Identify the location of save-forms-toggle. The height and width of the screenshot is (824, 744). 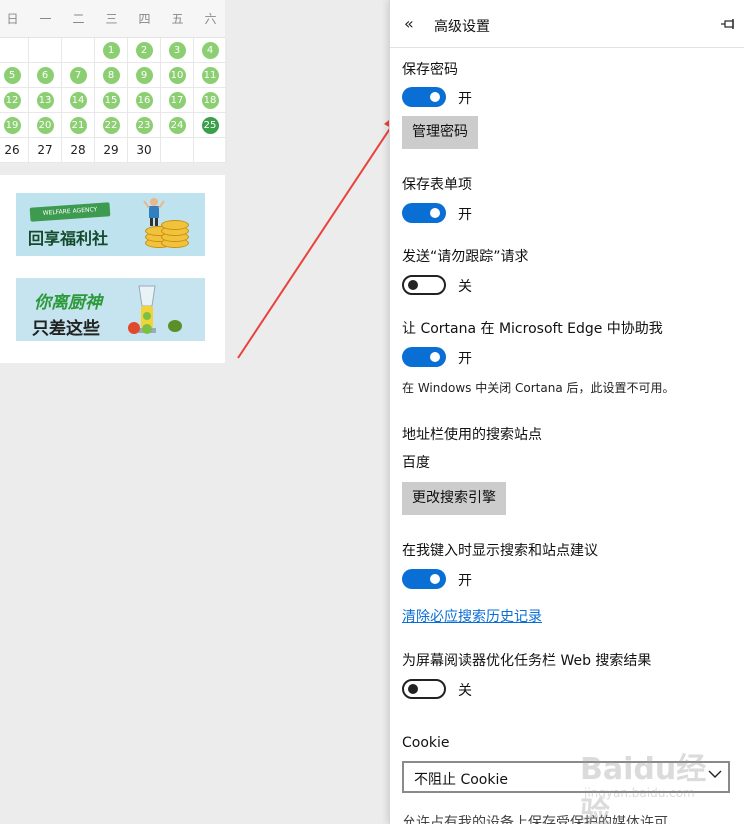
(424, 213).